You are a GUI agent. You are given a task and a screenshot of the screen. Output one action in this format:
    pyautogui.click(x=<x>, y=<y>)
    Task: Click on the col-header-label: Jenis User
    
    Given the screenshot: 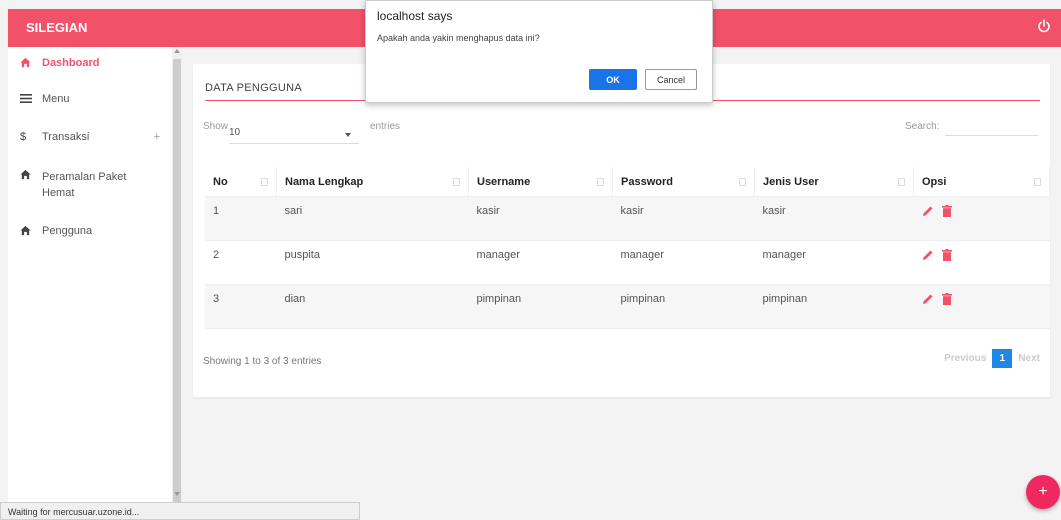 What is the action you would take?
    pyautogui.click(x=791, y=181)
    